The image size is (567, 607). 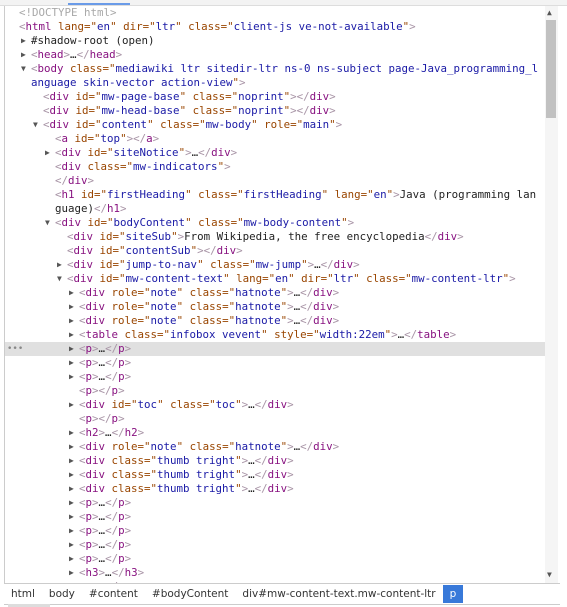 What do you see at coordinates (275, 349) in the screenshot?
I see `dom-node-row-selected: ••• ▶ <p>…</p>` at bounding box center [275, 349].